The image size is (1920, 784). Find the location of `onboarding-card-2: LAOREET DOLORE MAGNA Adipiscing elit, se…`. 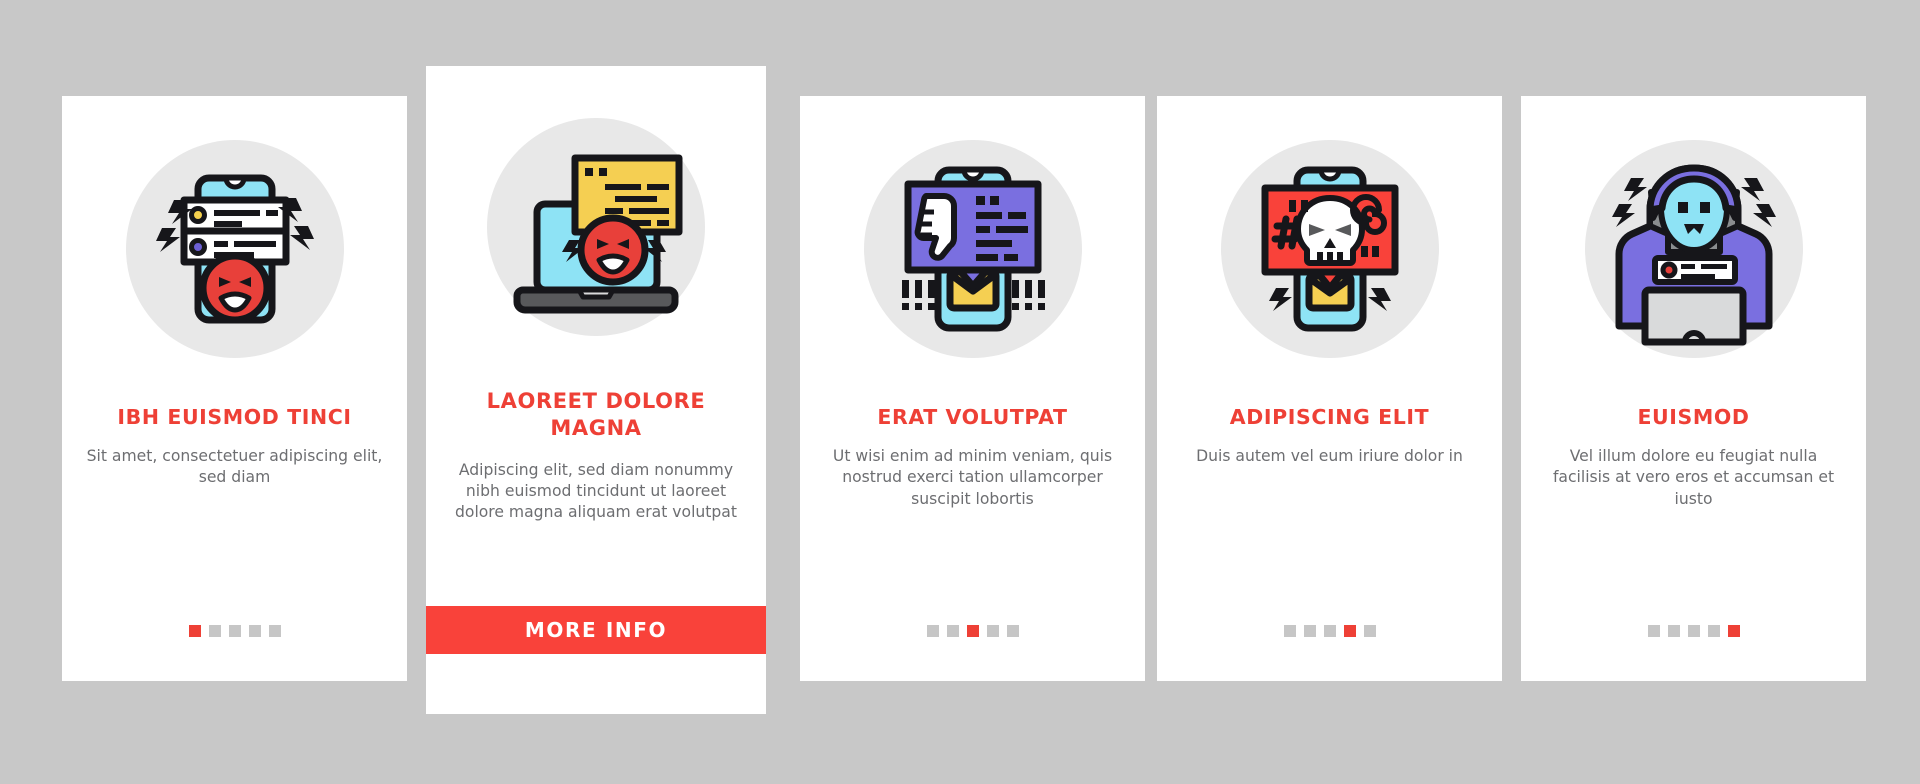

onboarding-card-2: LAOREET DOLORE MAGNA Adipiscing elit, se… is located at coordinates (596, 390).